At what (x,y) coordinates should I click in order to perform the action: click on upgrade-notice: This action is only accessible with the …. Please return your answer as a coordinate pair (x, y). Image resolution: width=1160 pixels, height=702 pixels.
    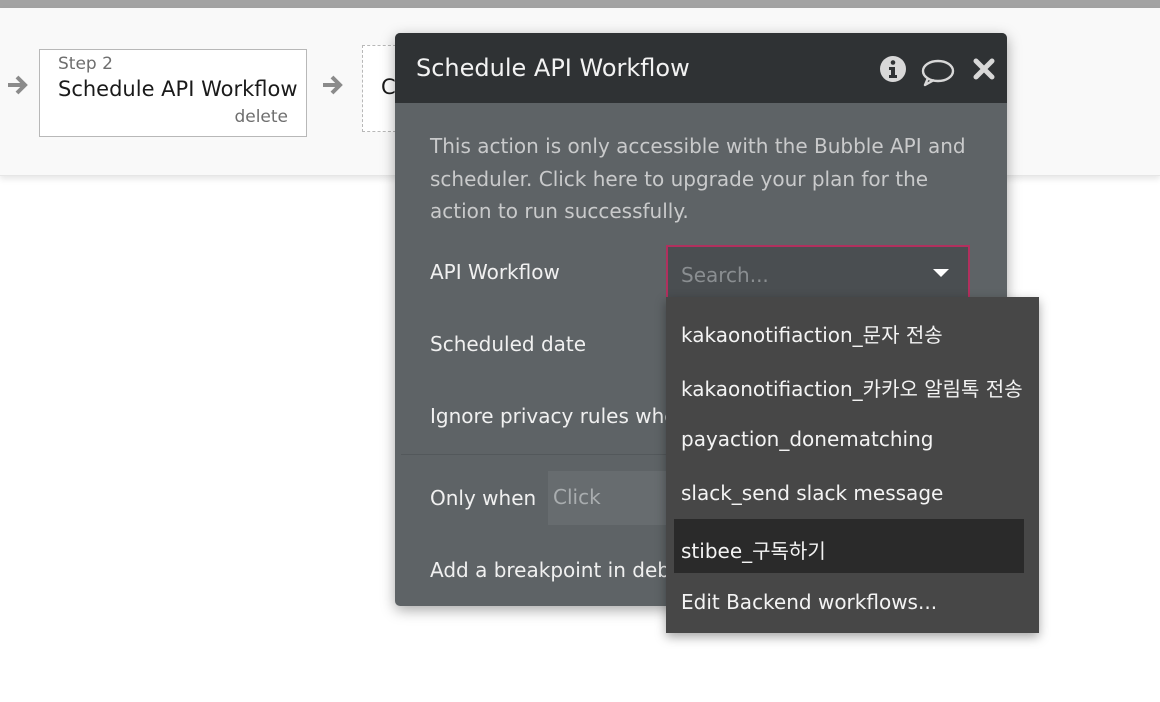
    Looking at the image, I should click on (702, 179).